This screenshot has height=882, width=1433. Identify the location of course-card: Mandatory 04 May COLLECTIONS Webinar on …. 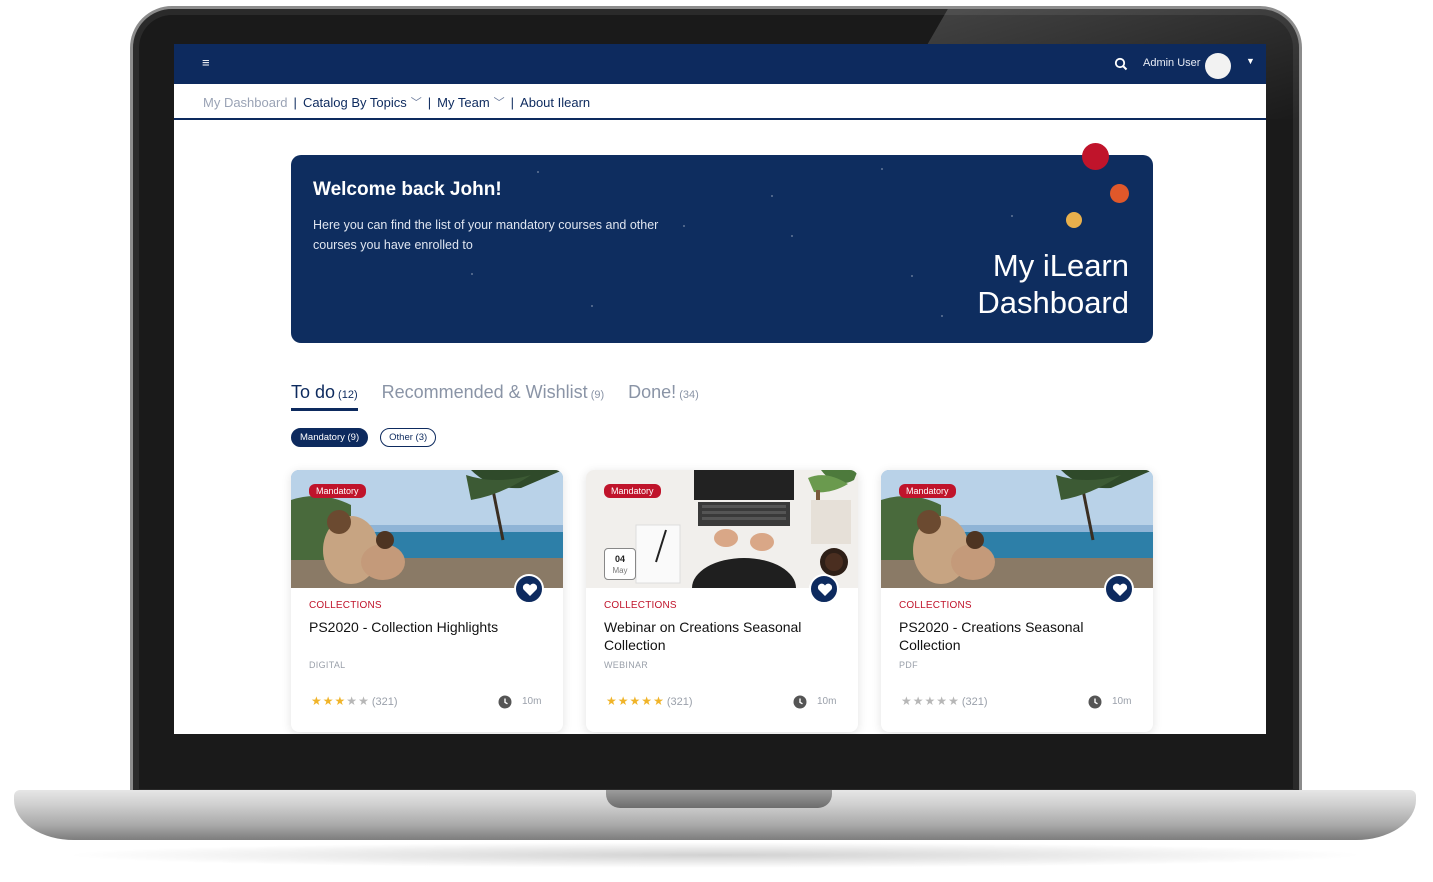
(722, 601).